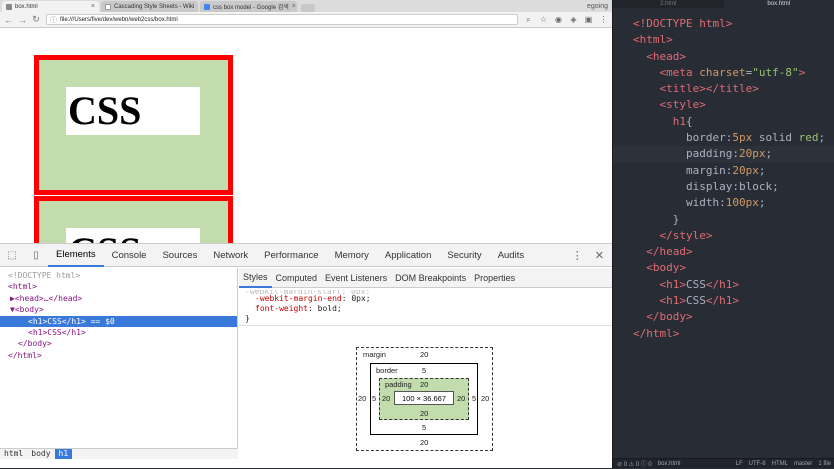 The width and height of the screenshot is (834, 469). Describe the element at coordinates (723, 334) in the screenshot. I see `code-line: </html>` at that location.